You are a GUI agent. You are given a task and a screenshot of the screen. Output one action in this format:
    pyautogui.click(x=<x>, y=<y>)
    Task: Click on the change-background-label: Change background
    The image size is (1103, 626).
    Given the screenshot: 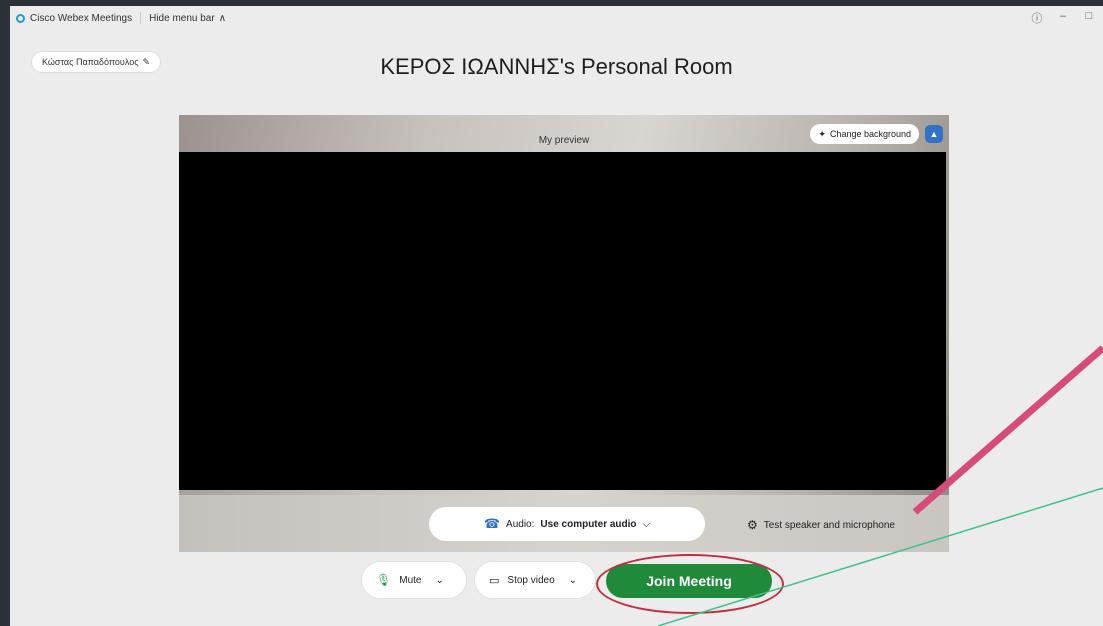 What is the action you would take?
    pyautogui.click(x=870, y=134)
    